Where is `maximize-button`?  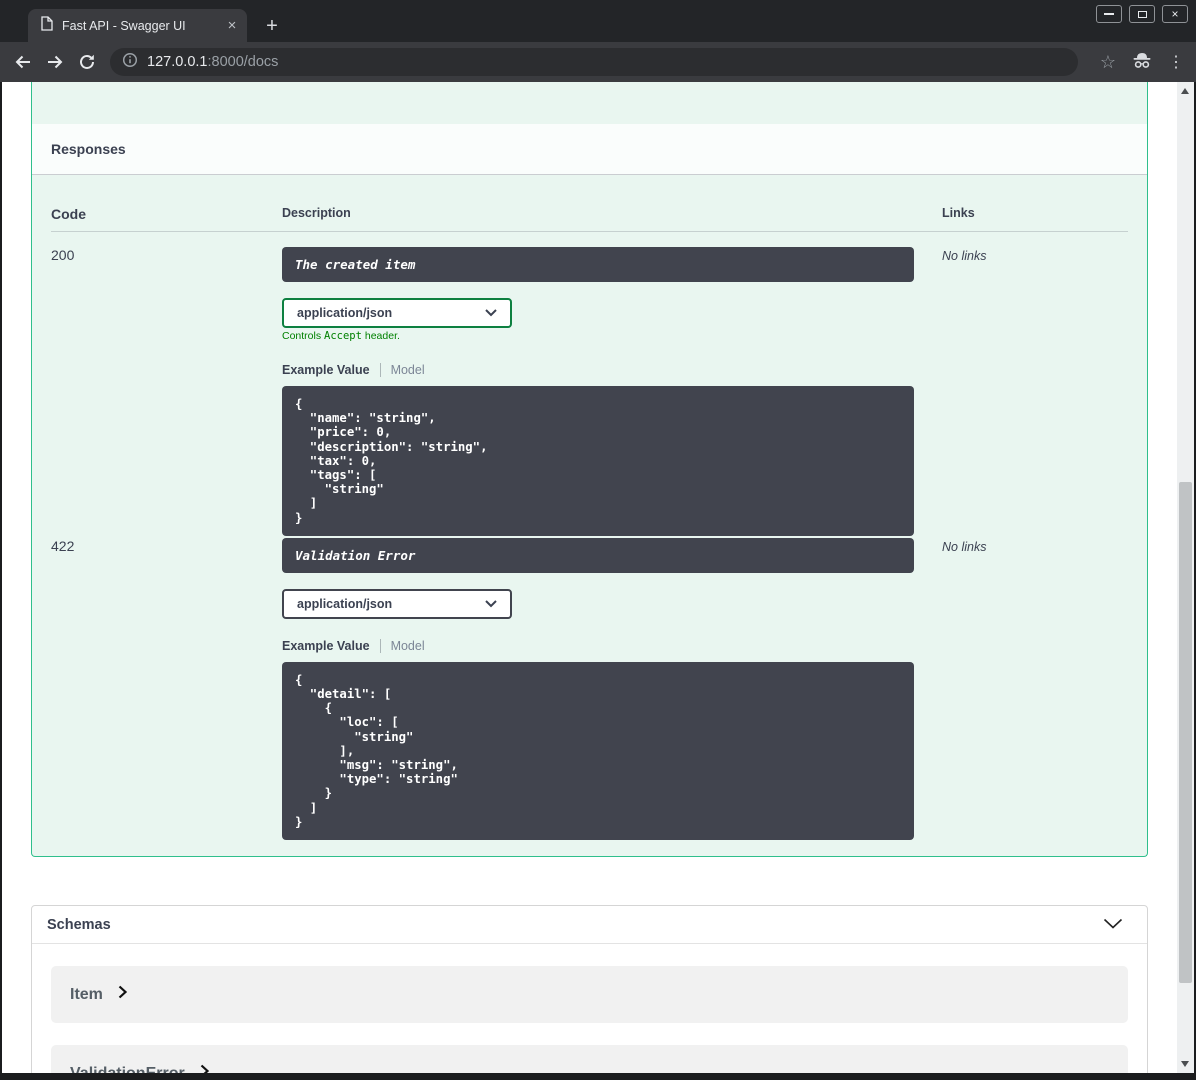 maximize-button is located at coordinates (1142, 14).